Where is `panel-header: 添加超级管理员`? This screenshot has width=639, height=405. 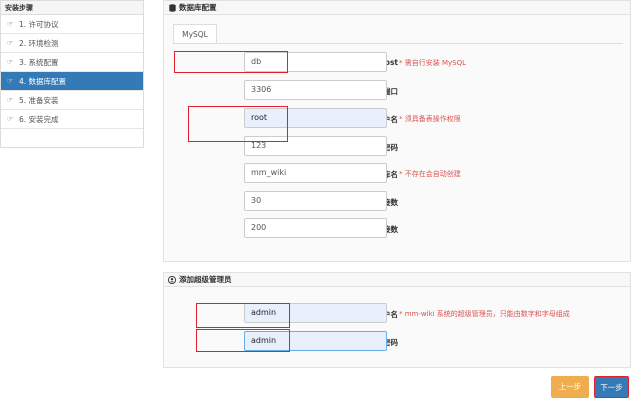 panel-header: 添加超级管理员 is located at coordinates (397, 280).